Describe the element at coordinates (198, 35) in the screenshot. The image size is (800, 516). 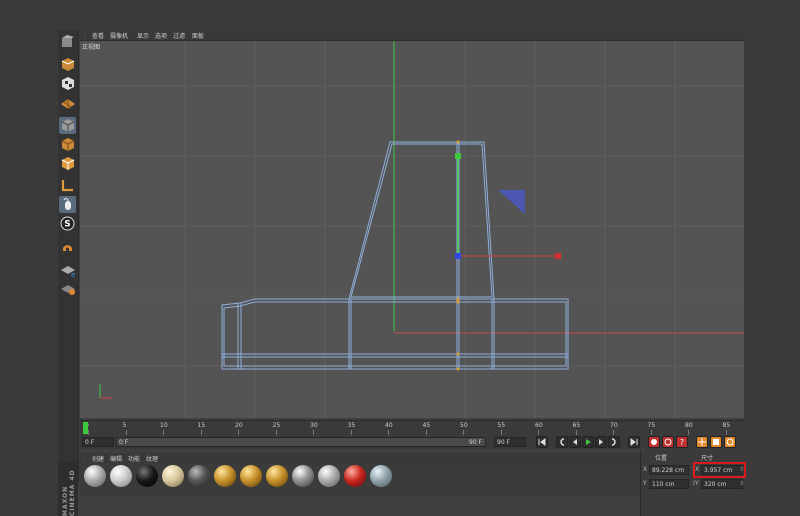
I see `menu-panel: 面板` at that location.